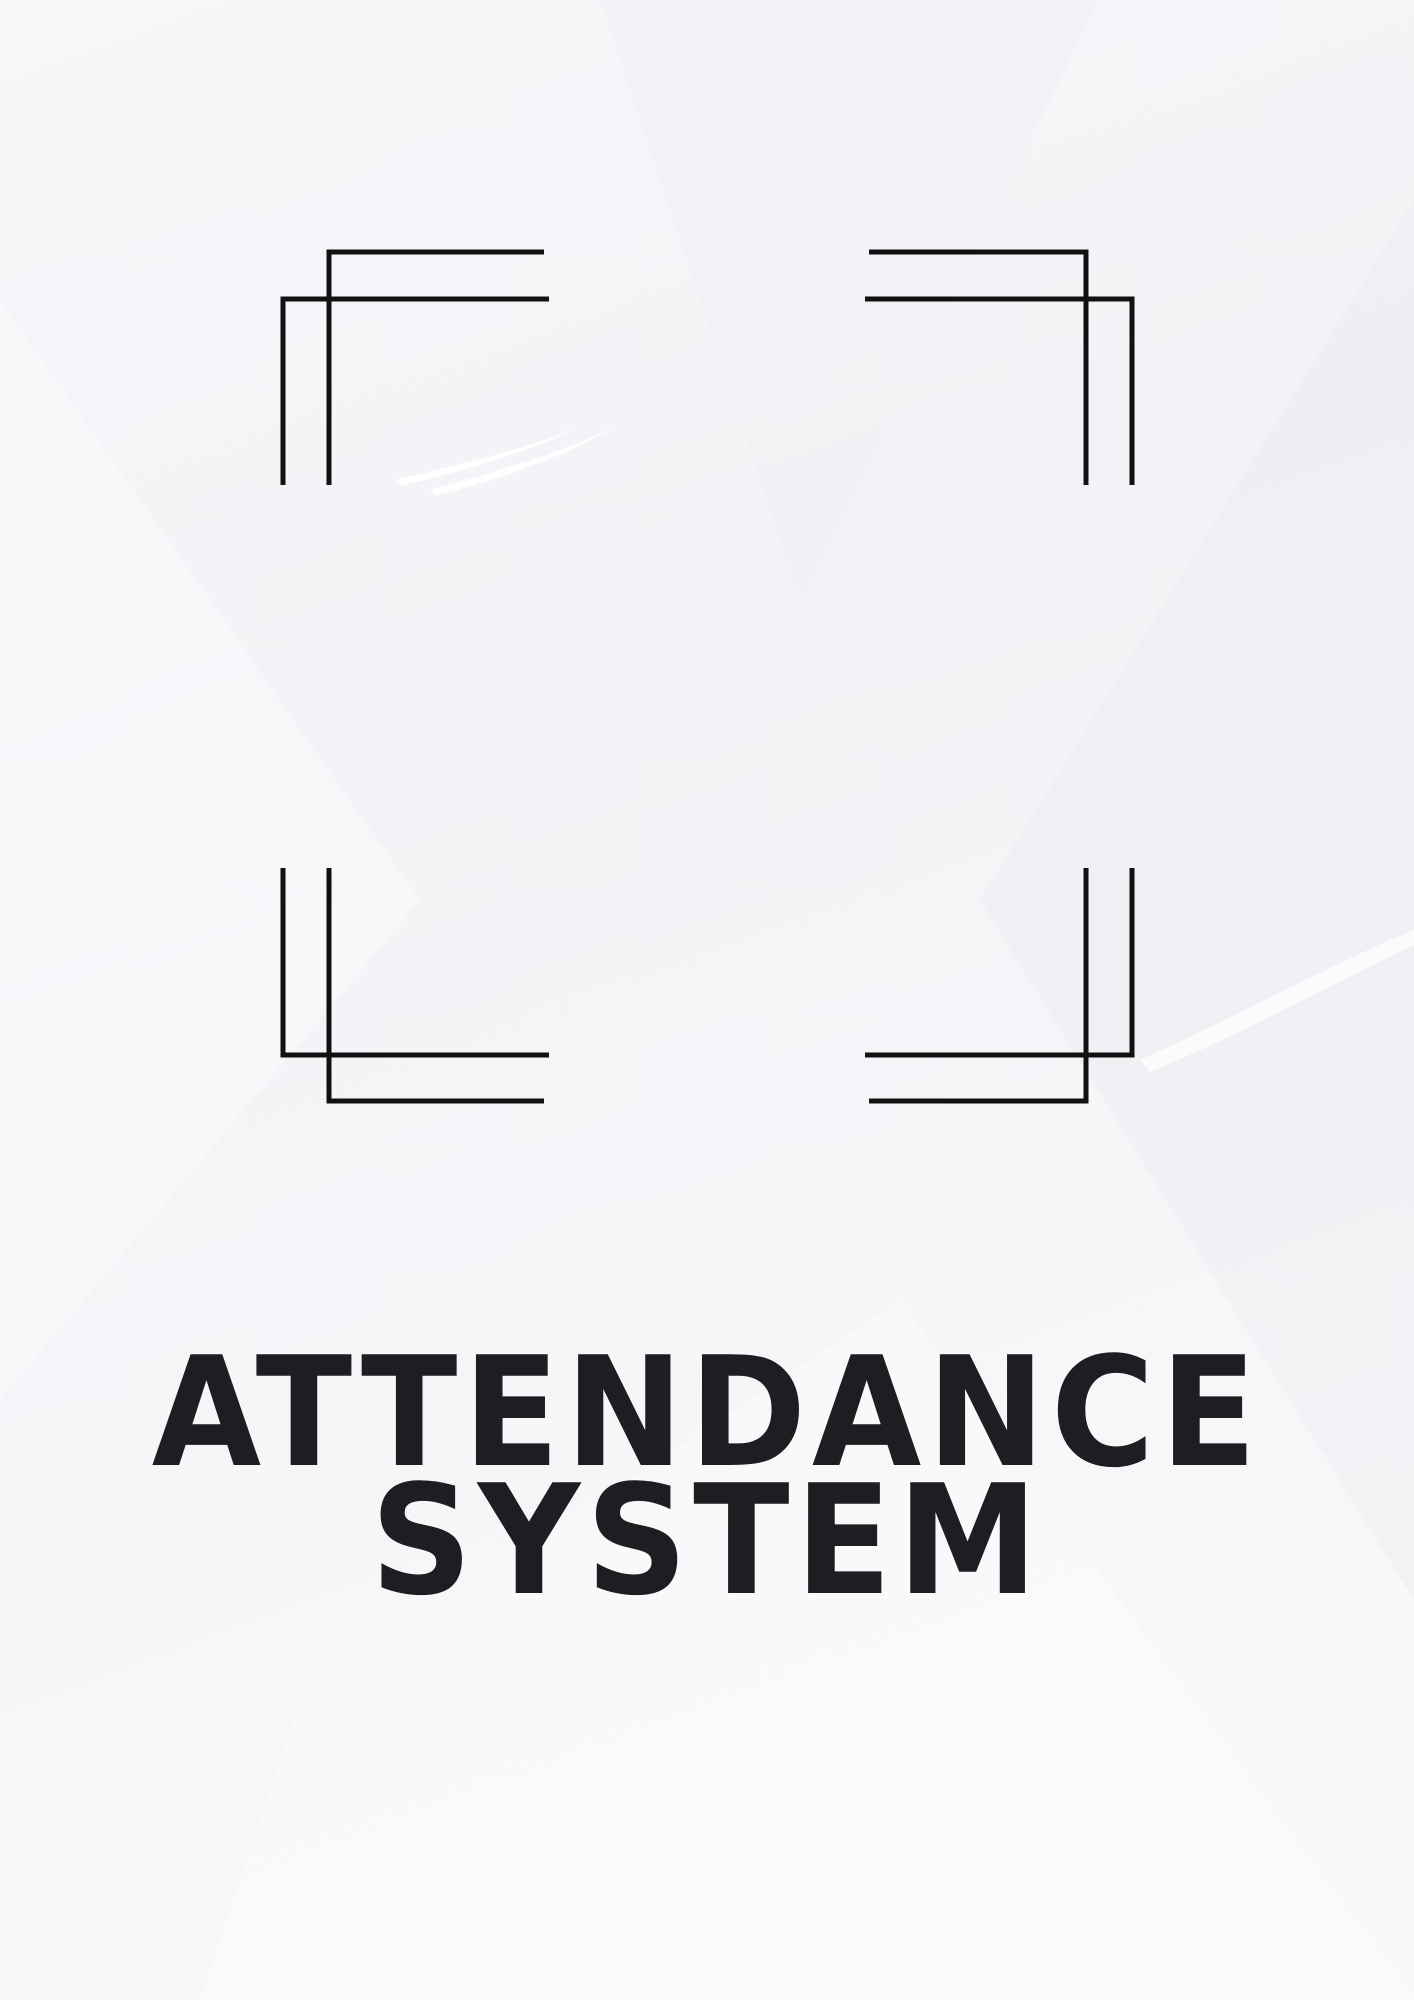 This screenshot has width=1414, height=2000. What do you see at coordinates (707, 1540) in the screenshot?
I see `cover-title-line-2: SYSTEM` at bounding box center [707, 1540].